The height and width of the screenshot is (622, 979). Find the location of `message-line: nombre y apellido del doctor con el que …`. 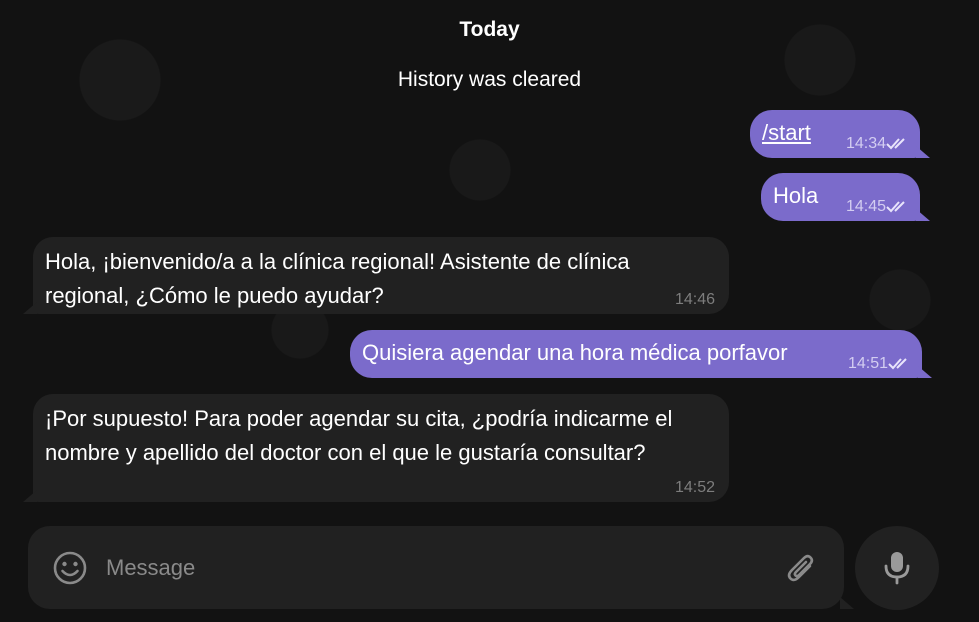

message-line: nombre y apellido del doctor con el que … is located at coordinates (345, 452).